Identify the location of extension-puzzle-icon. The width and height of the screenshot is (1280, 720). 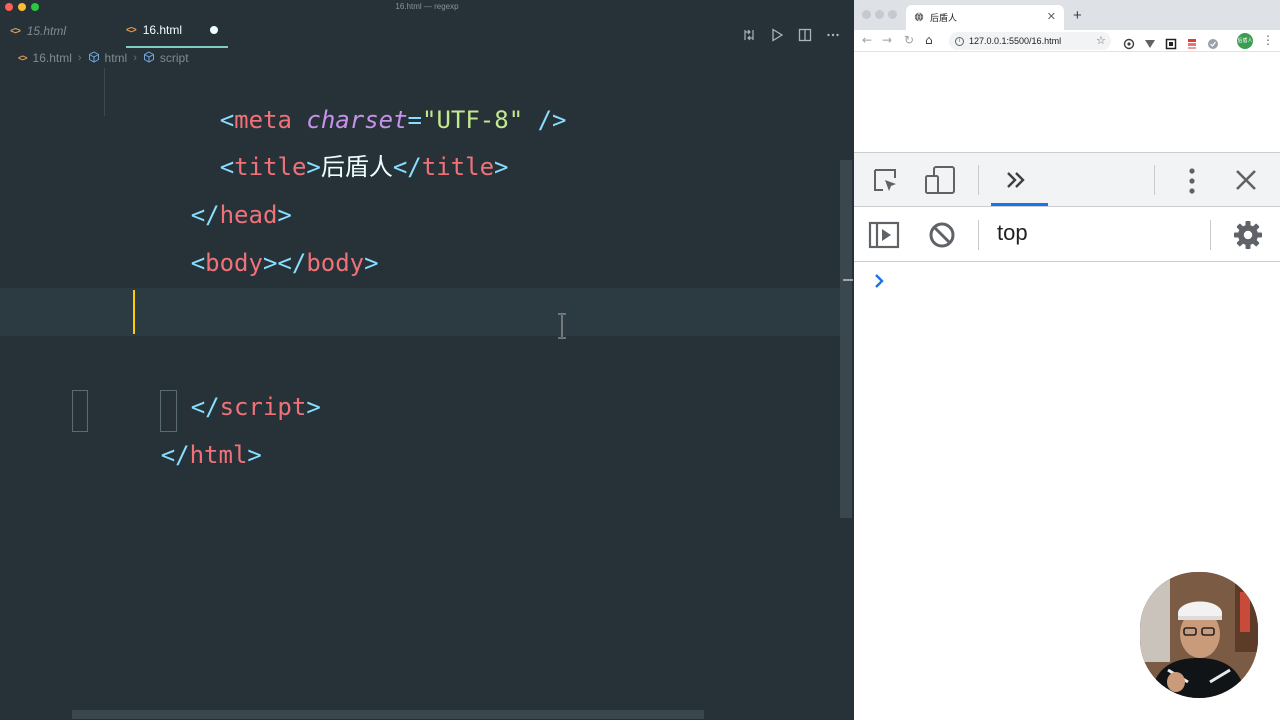
(1213, 42).